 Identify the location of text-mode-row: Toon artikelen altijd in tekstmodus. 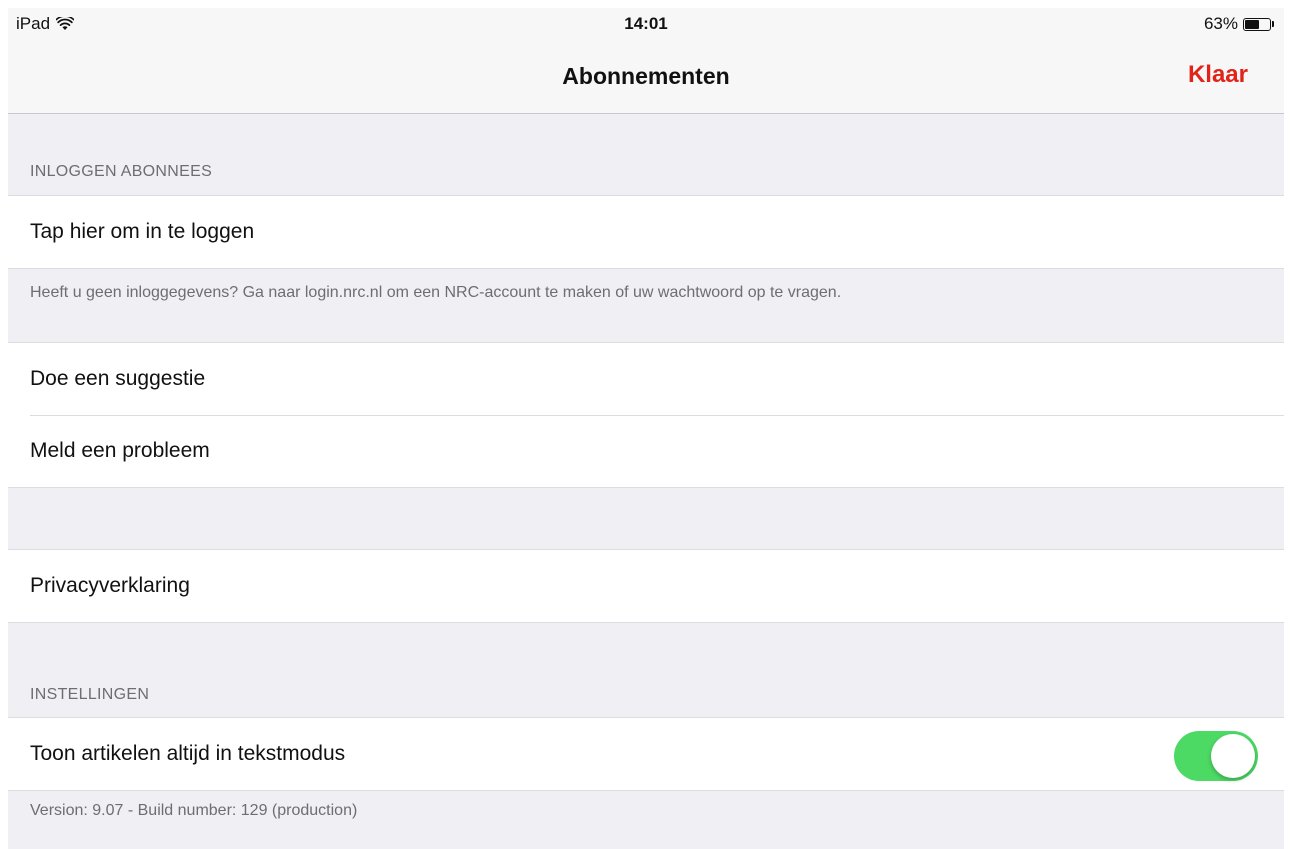
(646, 754).